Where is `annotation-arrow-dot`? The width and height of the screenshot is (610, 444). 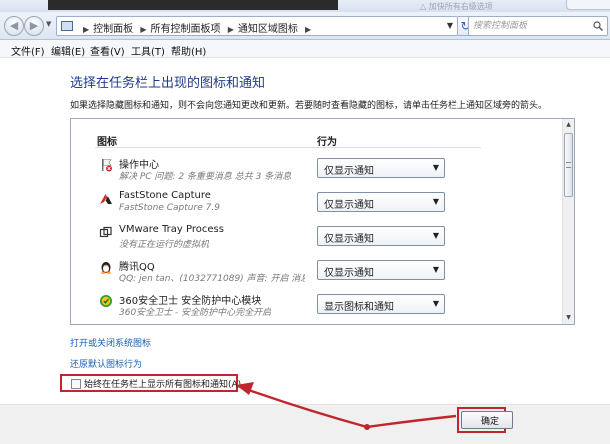
annotation-arrow-dot is located at coordinates (367, 427).